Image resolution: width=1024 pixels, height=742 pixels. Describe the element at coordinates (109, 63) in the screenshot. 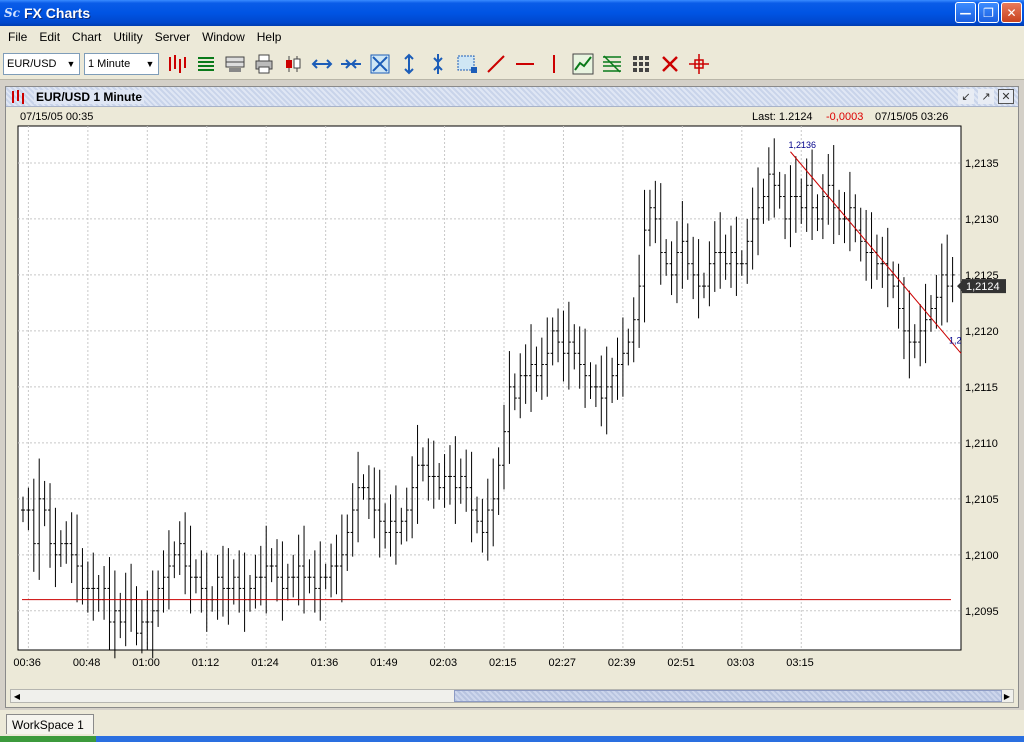

I see `interval-value: 1 Minute` at that location.